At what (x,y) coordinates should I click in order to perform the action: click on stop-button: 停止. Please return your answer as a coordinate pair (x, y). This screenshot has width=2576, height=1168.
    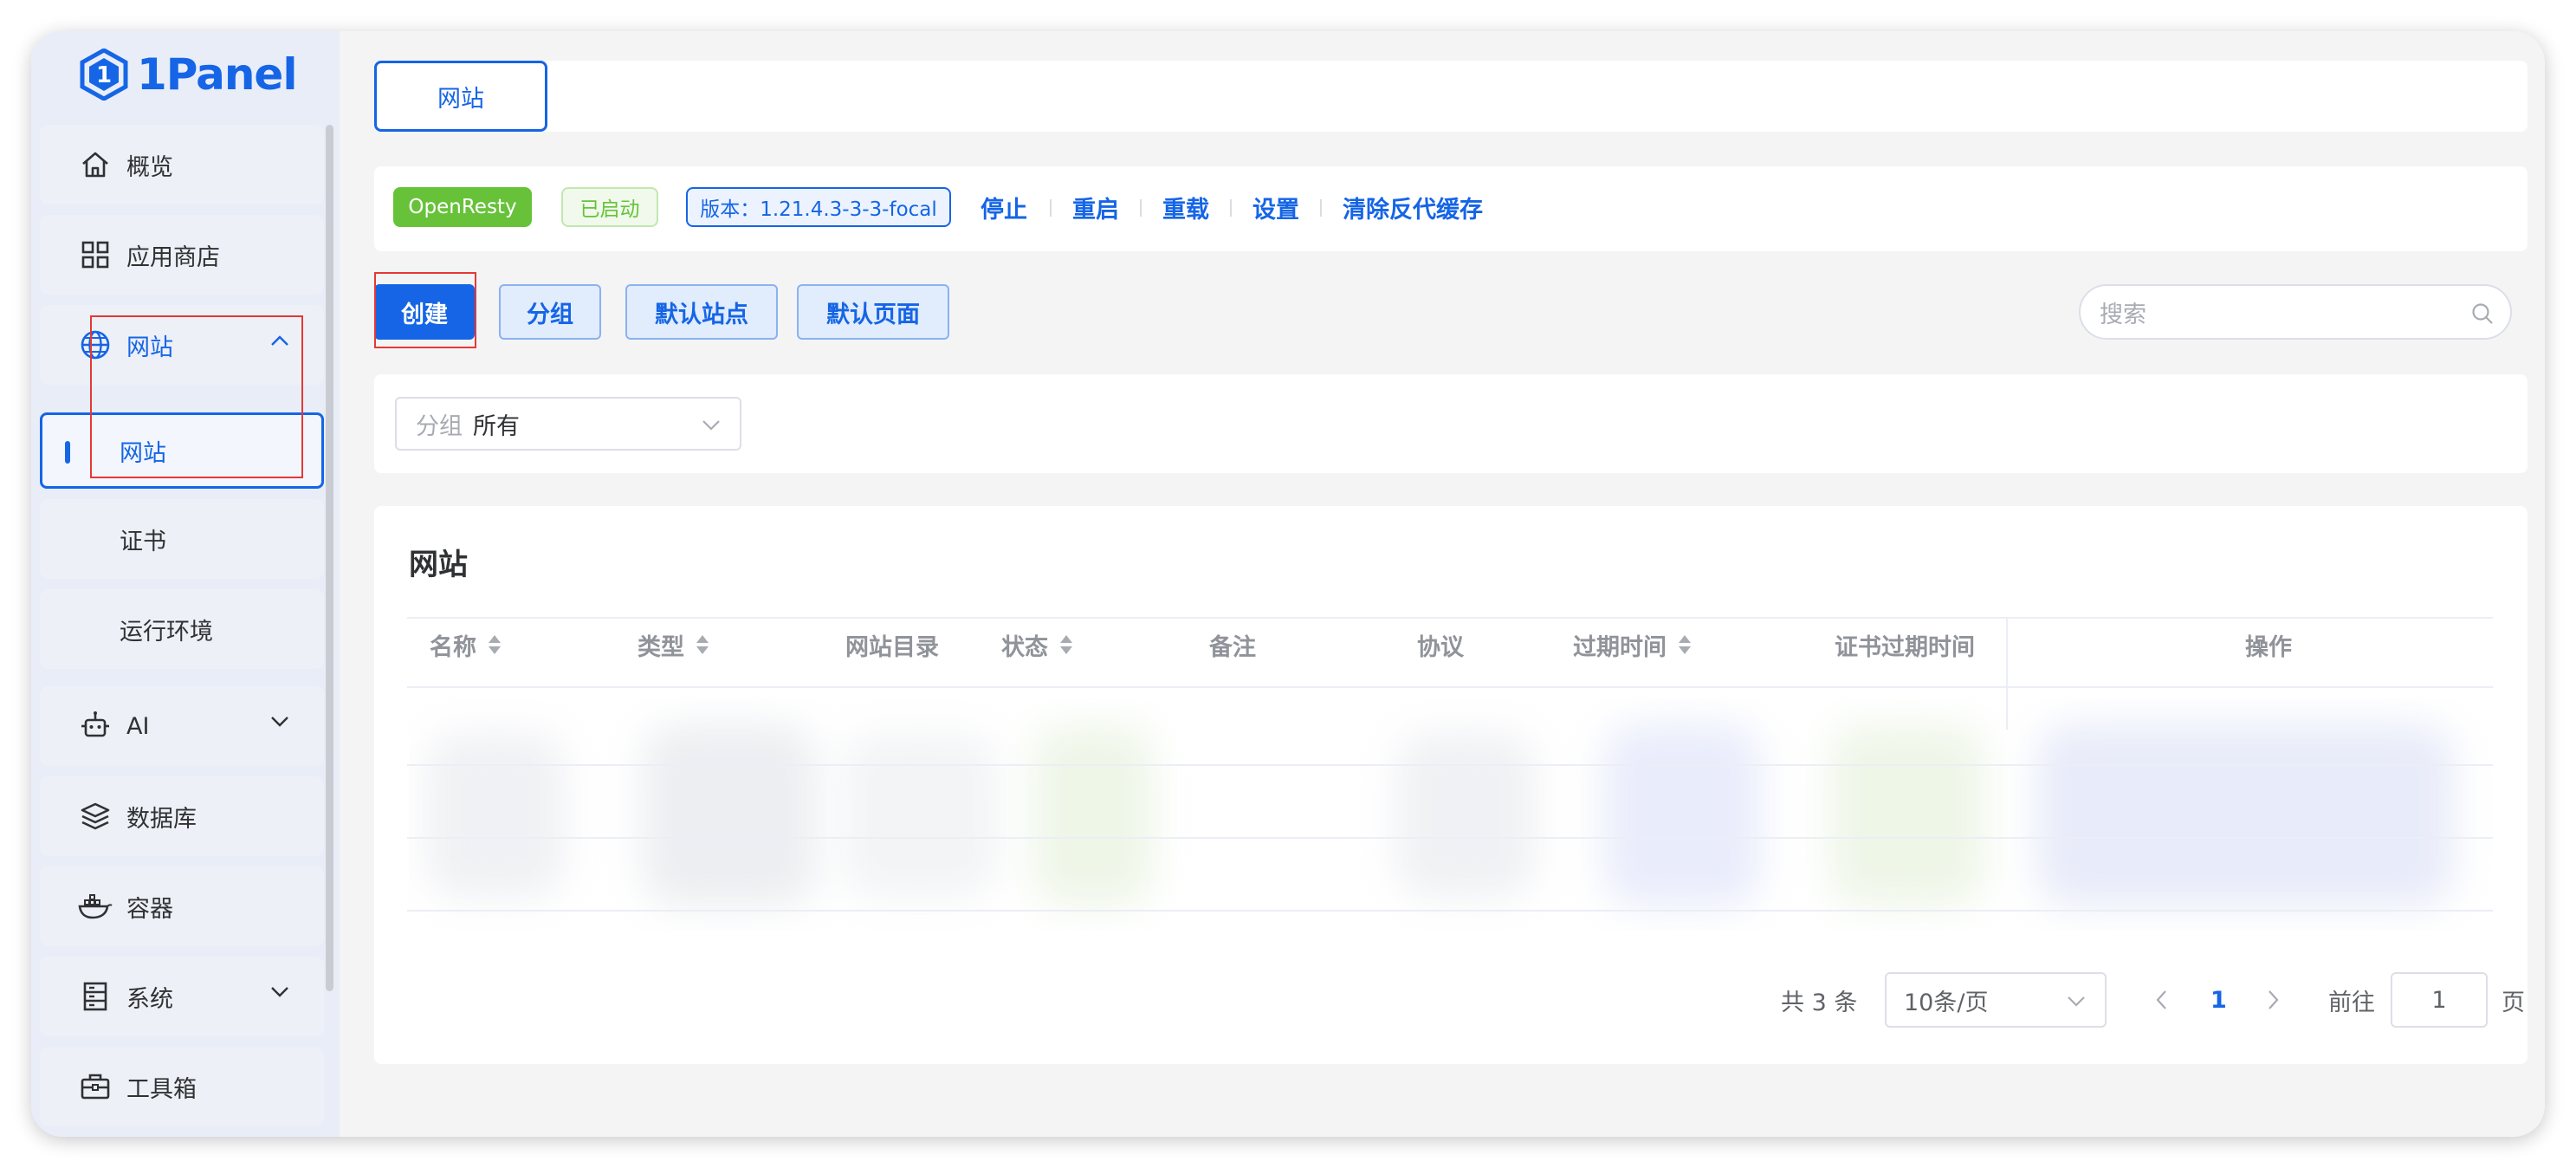
    Looking at the image, I should click on (1004, 207).